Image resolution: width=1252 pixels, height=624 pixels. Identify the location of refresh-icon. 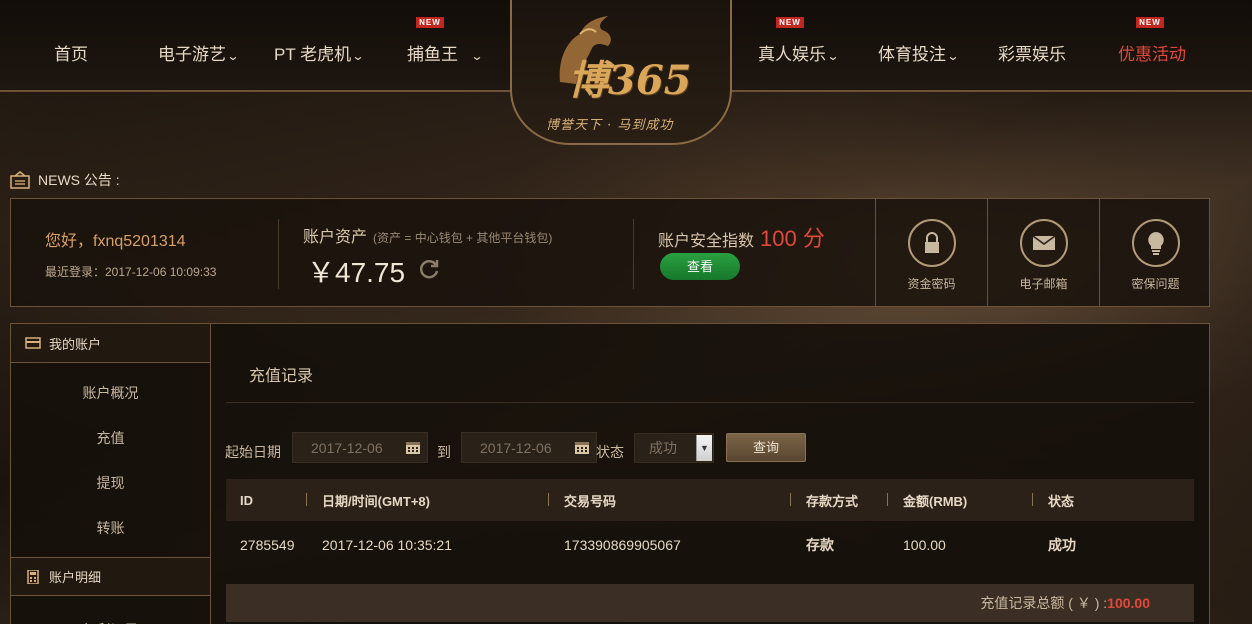
(429, 269).